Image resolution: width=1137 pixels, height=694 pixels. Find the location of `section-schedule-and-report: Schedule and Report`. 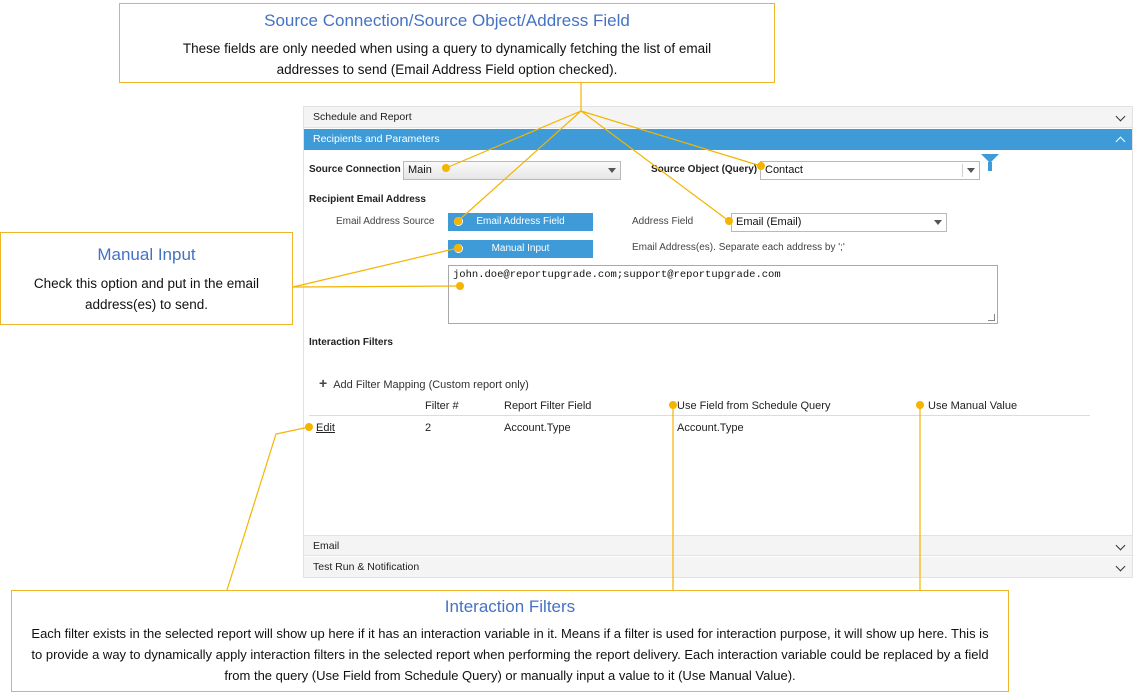

section-schedule-and-report: Schedule and Report is located at coordinates (718, 117).